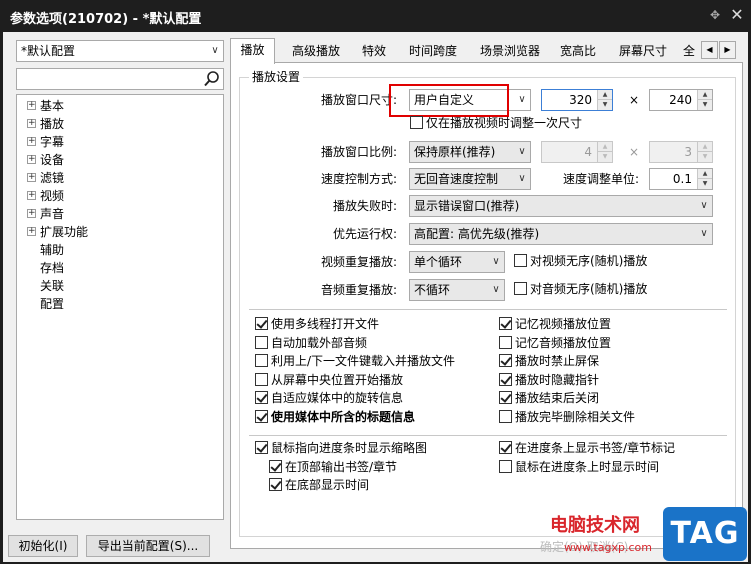 The width and height of the screenshot is (751, 564). I want to click on tab-1: 高级播放, so click(316, 51).